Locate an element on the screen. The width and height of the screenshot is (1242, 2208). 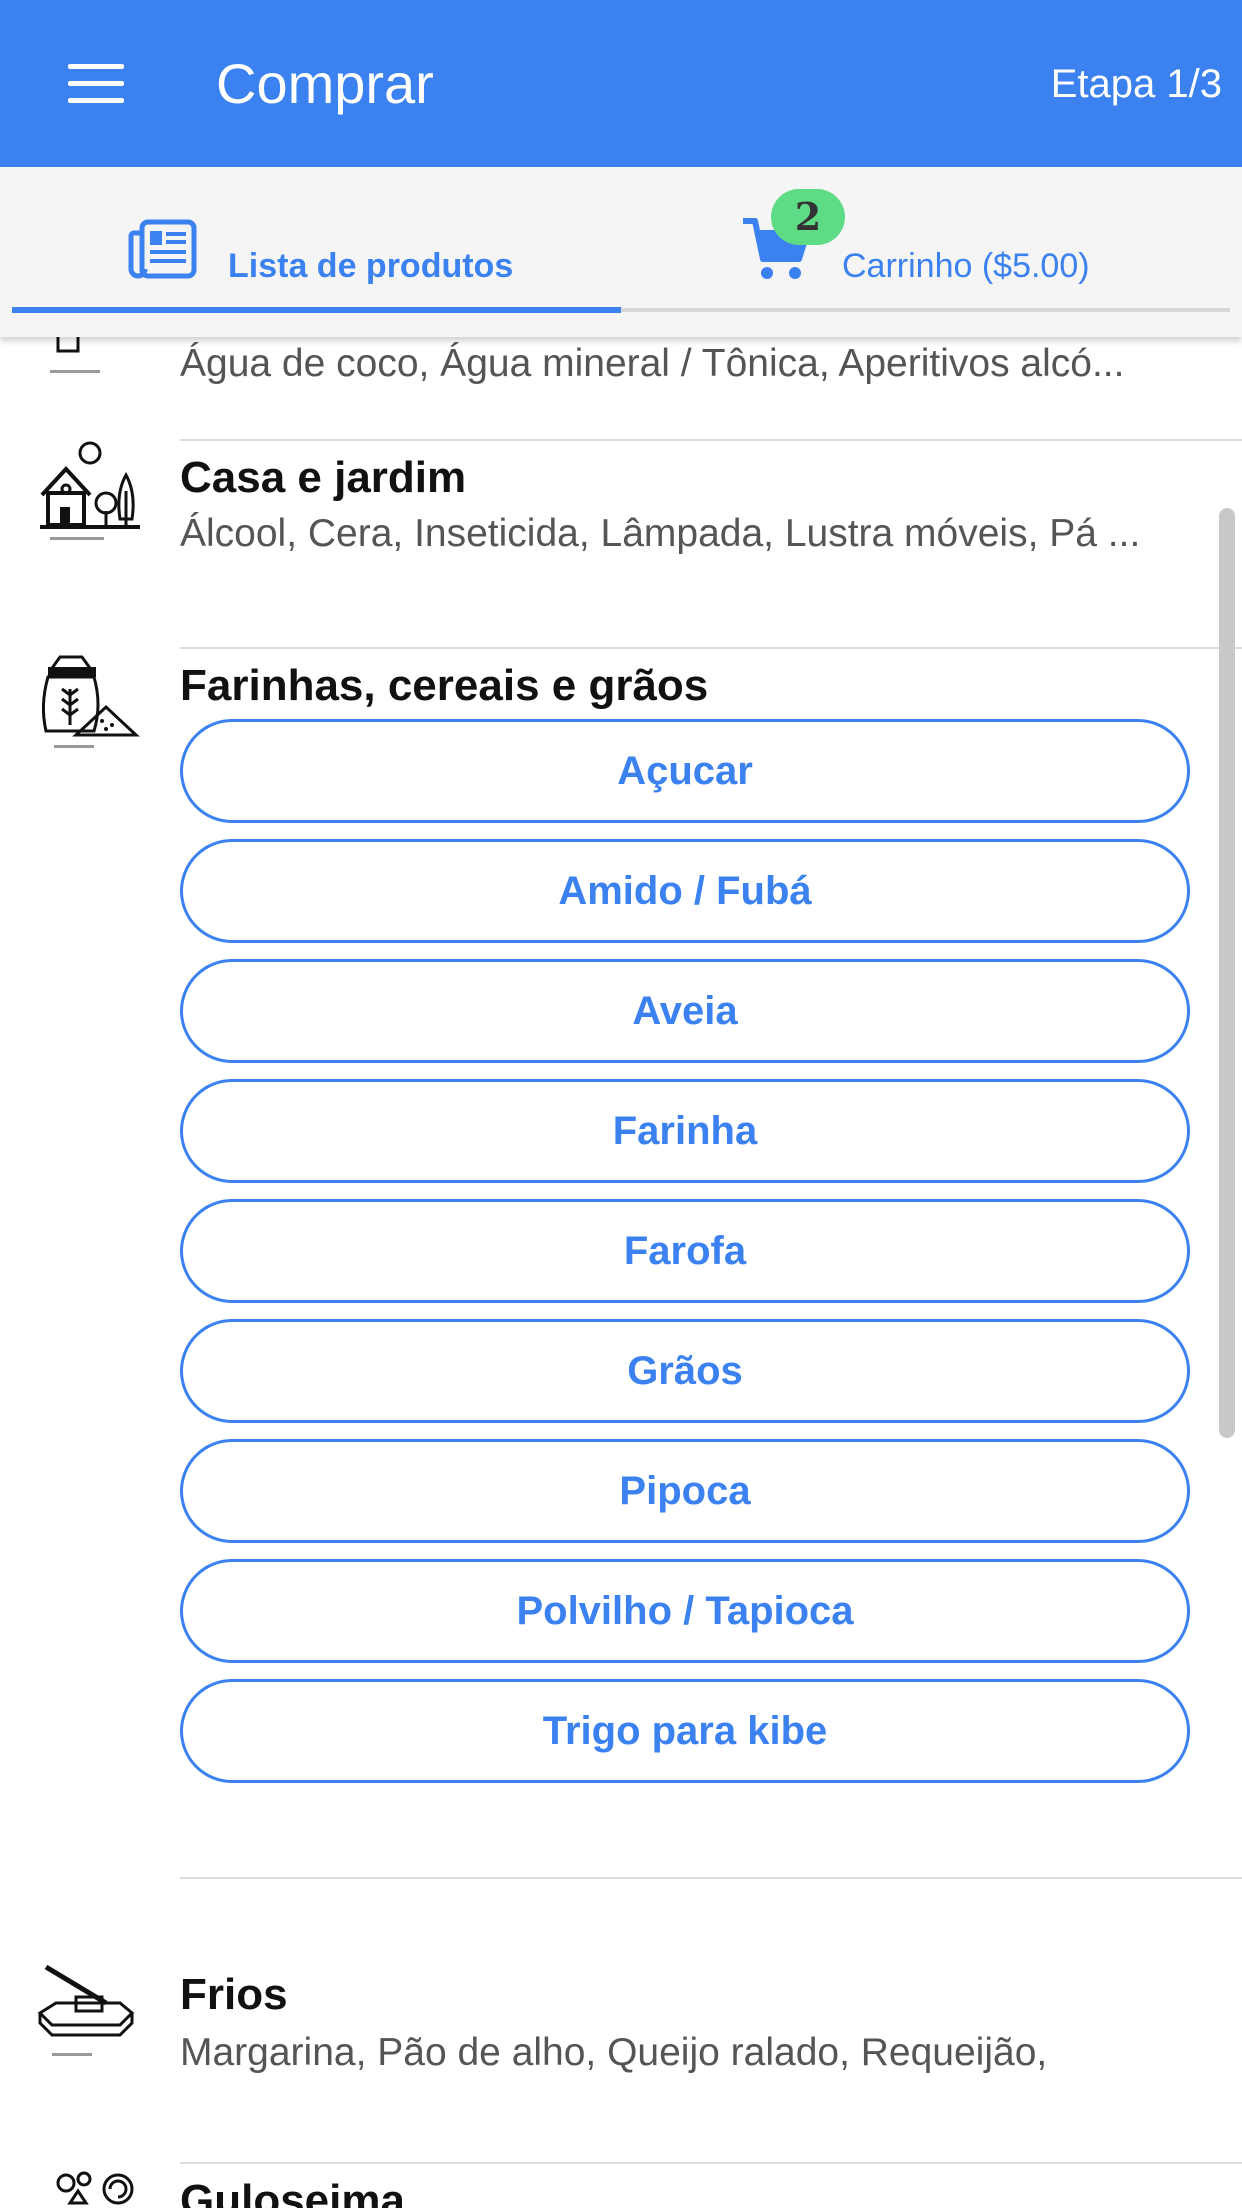
tab-bar: Lista de produtos 2 Carrinho ($5.00) is located at coordinates (621, 252).